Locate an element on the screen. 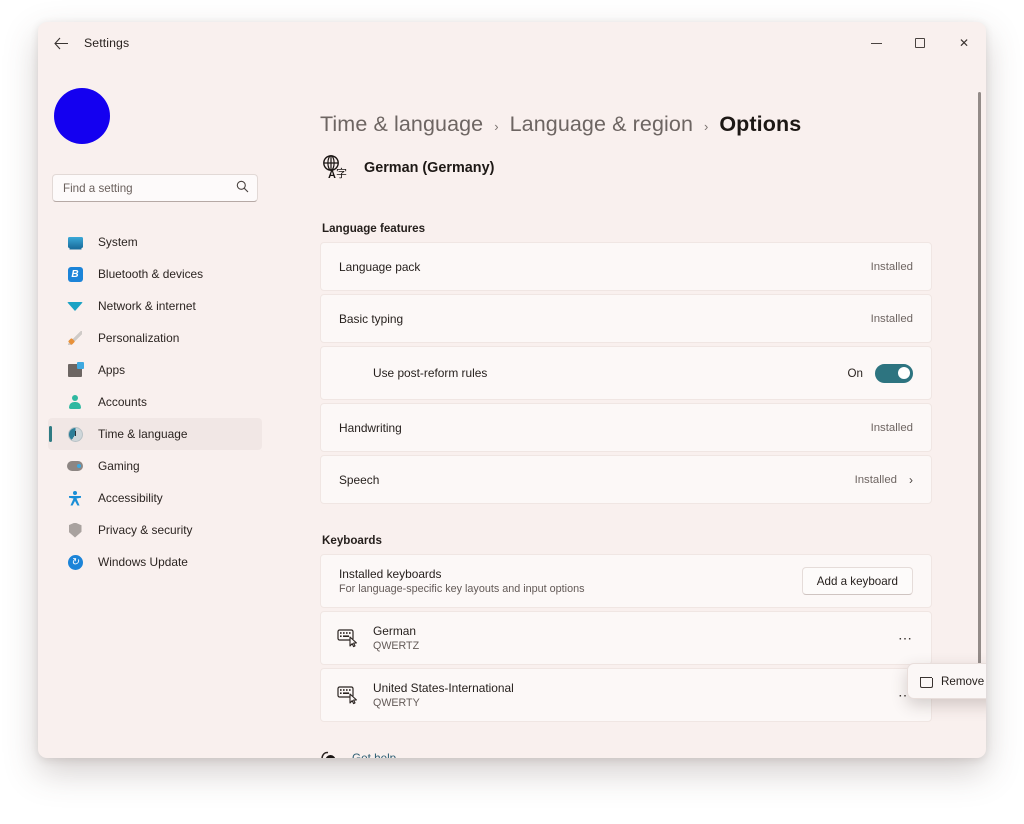  sidebar-item-accounts: Accounts is located at coordinates (155, 402).